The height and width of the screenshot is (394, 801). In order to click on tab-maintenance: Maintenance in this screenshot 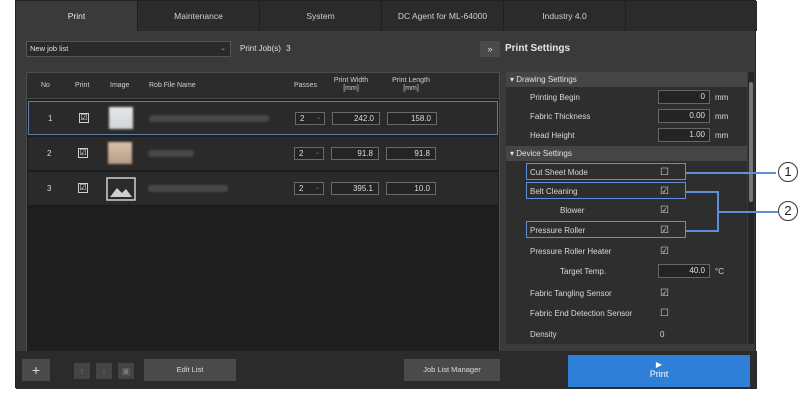, I will do `click(199, 16)`.